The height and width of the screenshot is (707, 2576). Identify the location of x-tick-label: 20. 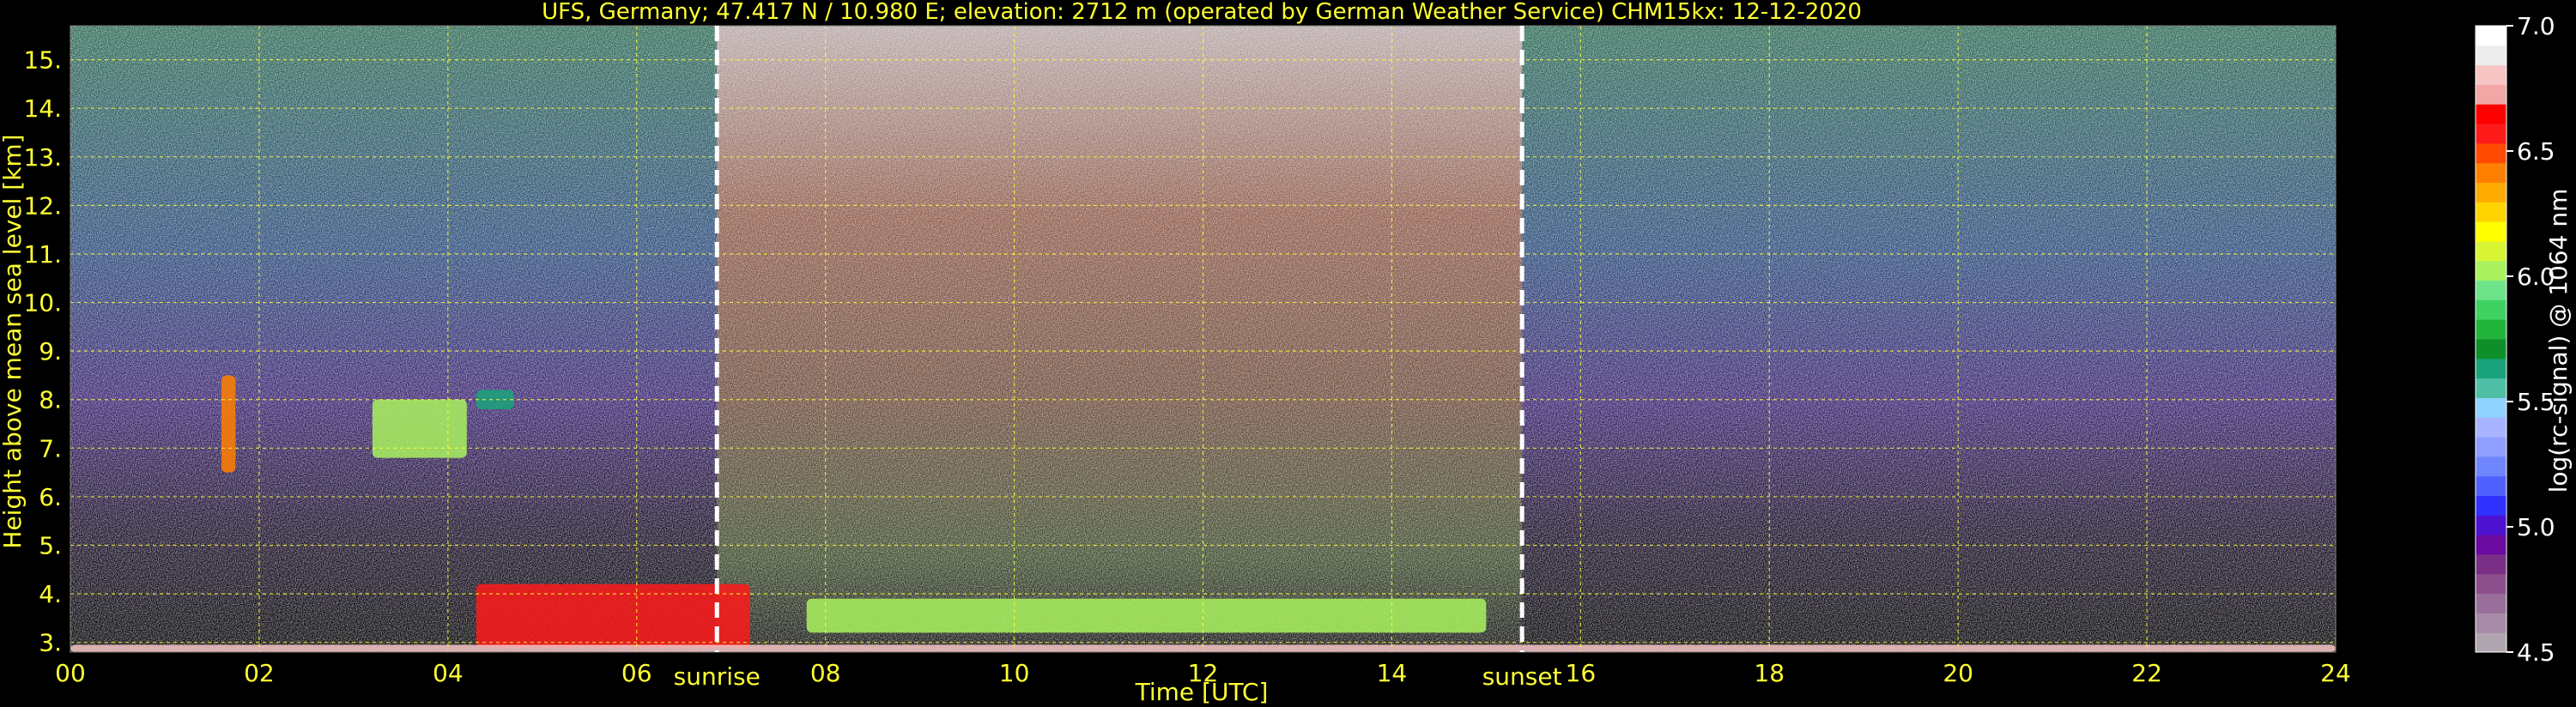
(1958, 673).